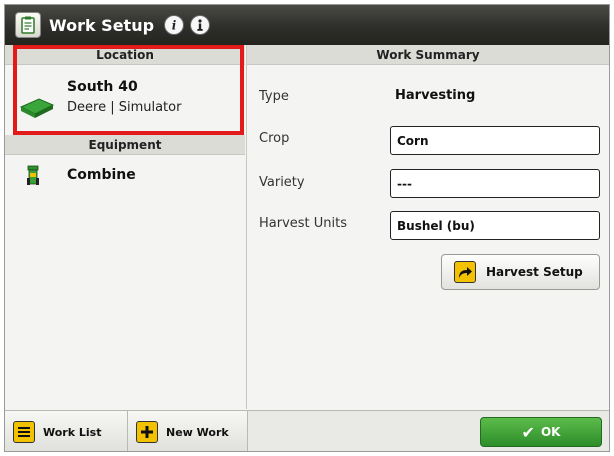 The width and height of the screenshot is (614, 456). Describe the element at coordinates (282, 182) in the screenshot. I see `variety-label: Variety` at that location.